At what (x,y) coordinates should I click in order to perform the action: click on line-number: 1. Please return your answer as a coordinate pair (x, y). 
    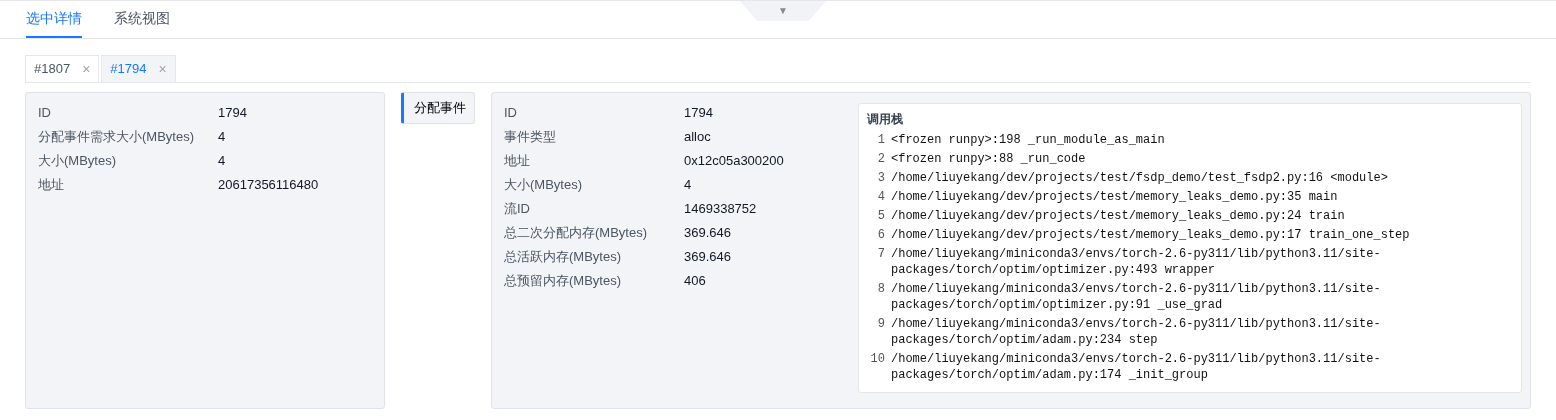
    Looking at the image, I should click on (881, 140).